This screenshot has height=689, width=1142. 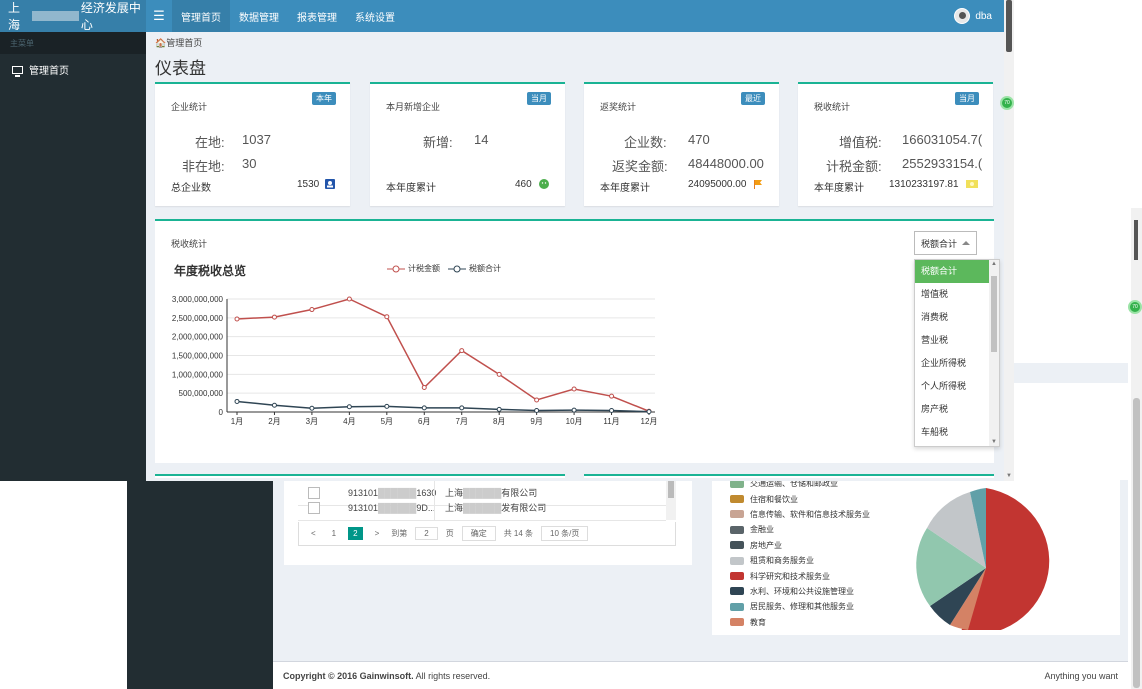 What do you see at coordinates (952, 317) in the screenshot?
I see `dropdown-option: 消费税` at bounding box center [952, 317].